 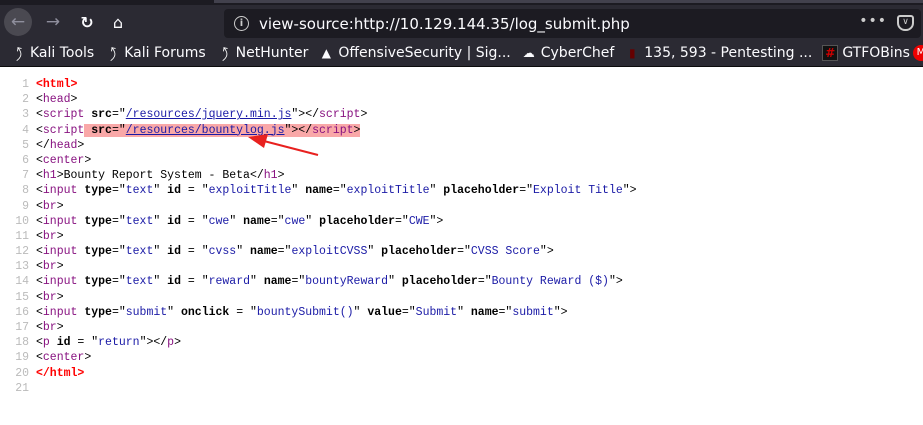 What do you see at coordinates (205, 312) in the screenshot?
I see `attribute-name: onclick` at bounding box center [205, 312].